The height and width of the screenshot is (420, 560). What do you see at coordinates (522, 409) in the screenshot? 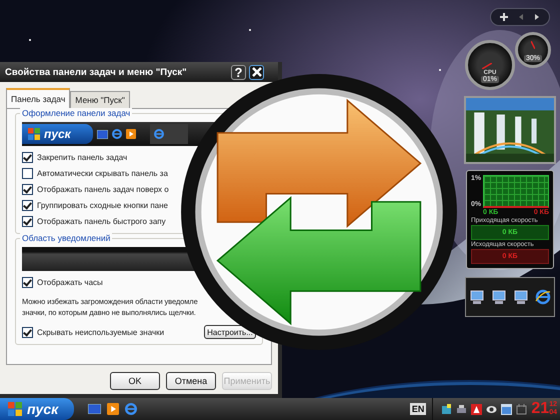
I see `calendar-icon` at bounding box center [522, 409].